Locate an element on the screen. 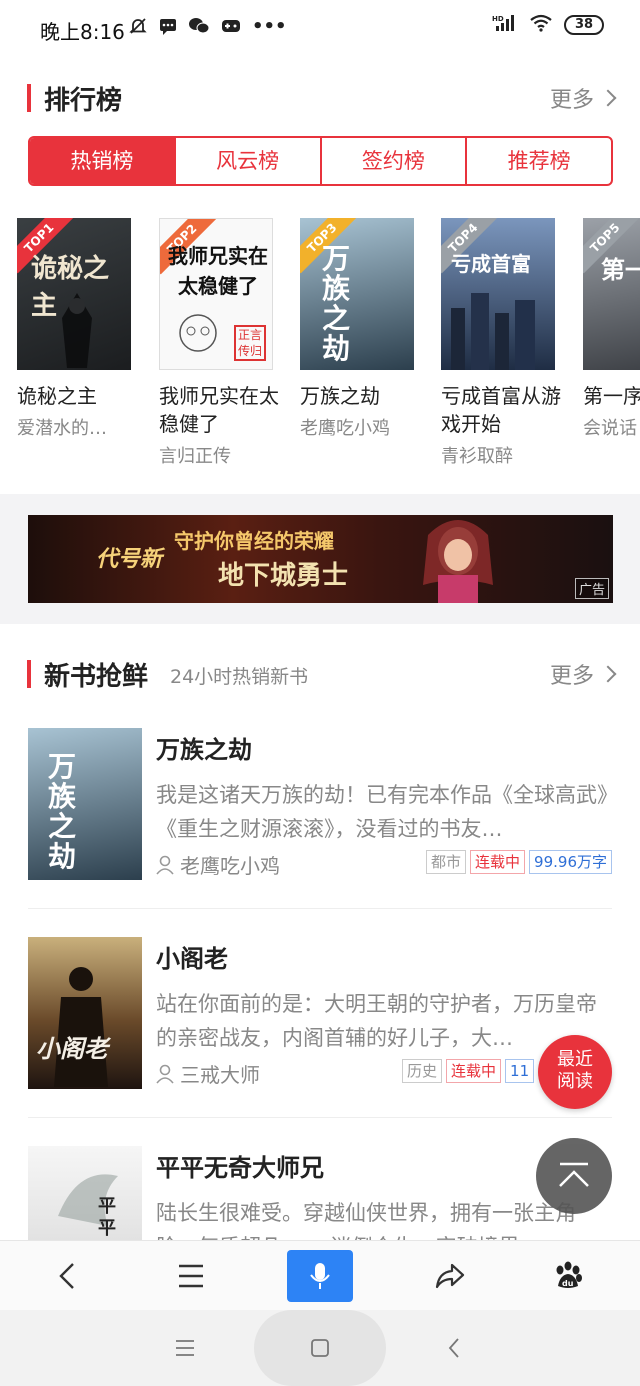 Image resolution: width=640 pixels, height=1386 pixels. ad-game-title: 地下城勇士 is located at coordinates (283, 576).